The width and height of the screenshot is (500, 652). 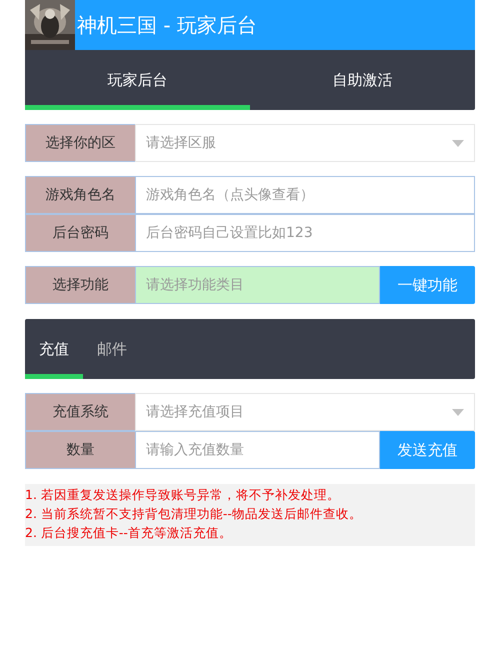 I want to click on tab: 充值, so click(x=54, y=349).